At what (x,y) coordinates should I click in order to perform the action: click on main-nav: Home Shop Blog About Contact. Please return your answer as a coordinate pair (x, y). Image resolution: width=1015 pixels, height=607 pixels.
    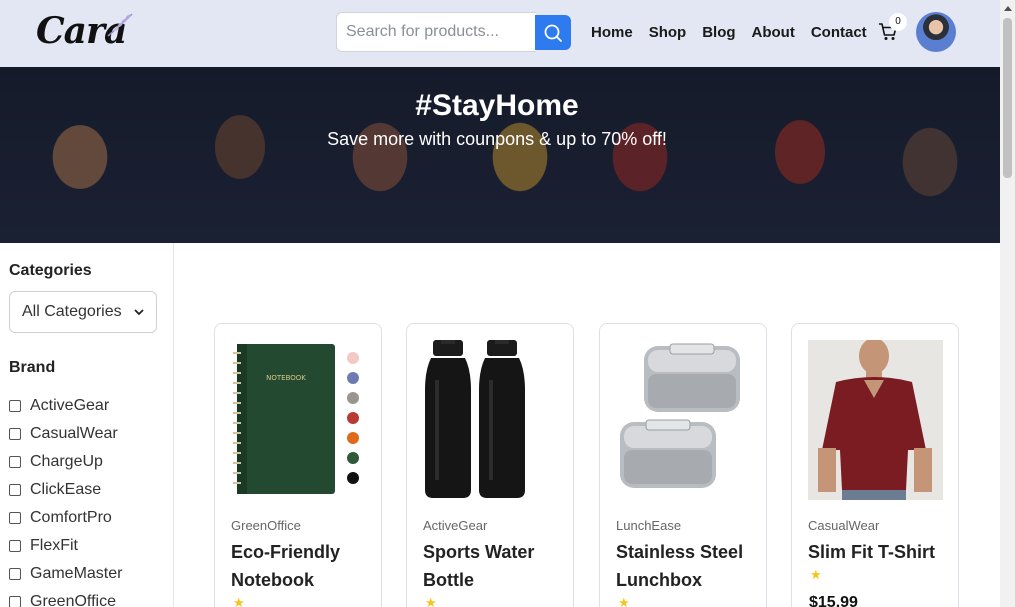
    Looking at the image, I should click on (737, 32).